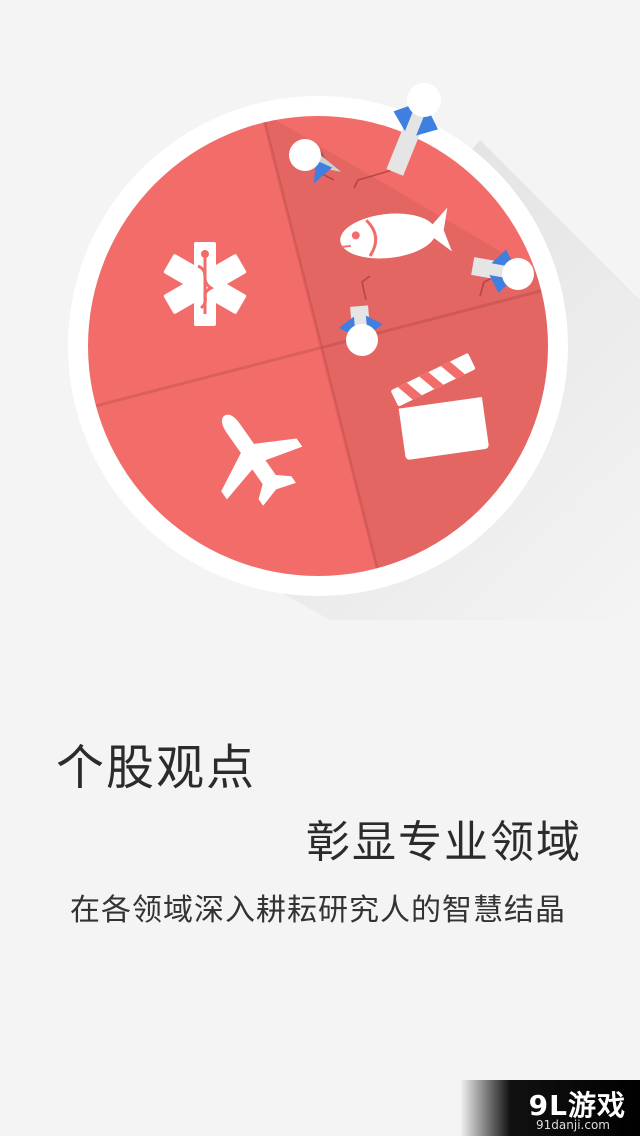 The width and height of the screenshot is (640, 1136). Describe the element at coordinates (444, 842) in the screenshot. I see `page-subtitle: 彰显专业领域` at that location.